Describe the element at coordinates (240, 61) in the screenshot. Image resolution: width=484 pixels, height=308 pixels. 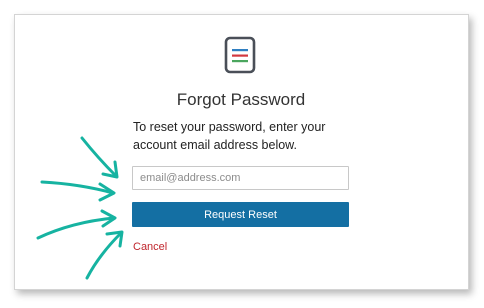
I see `logo-stripe-green` at that location.